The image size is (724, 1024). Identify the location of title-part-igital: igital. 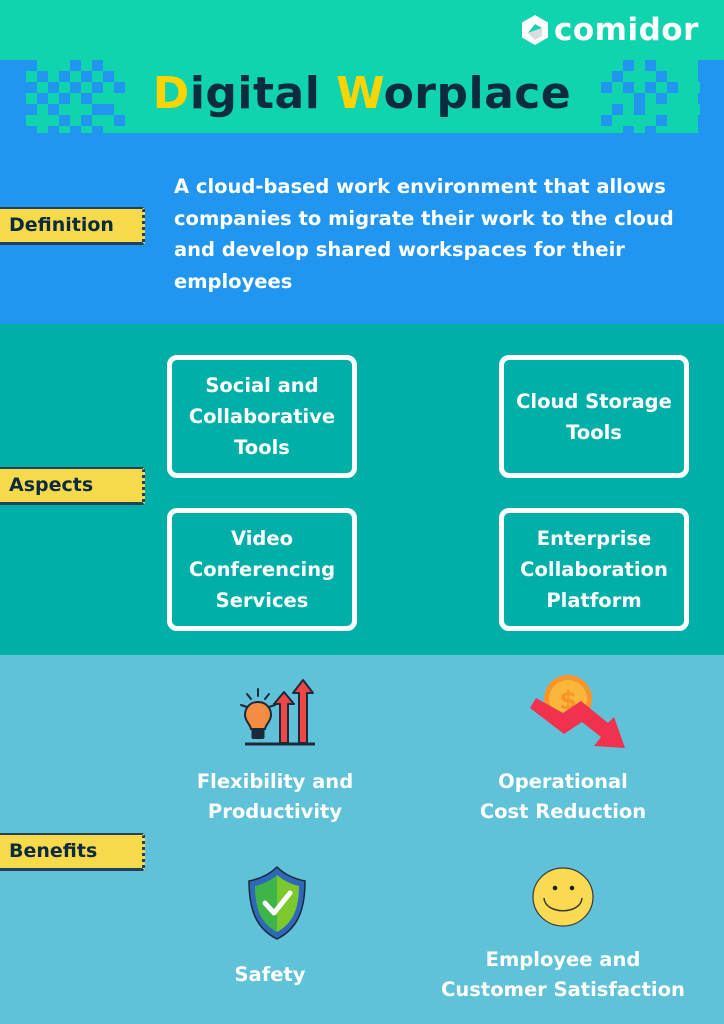
(263, 93).